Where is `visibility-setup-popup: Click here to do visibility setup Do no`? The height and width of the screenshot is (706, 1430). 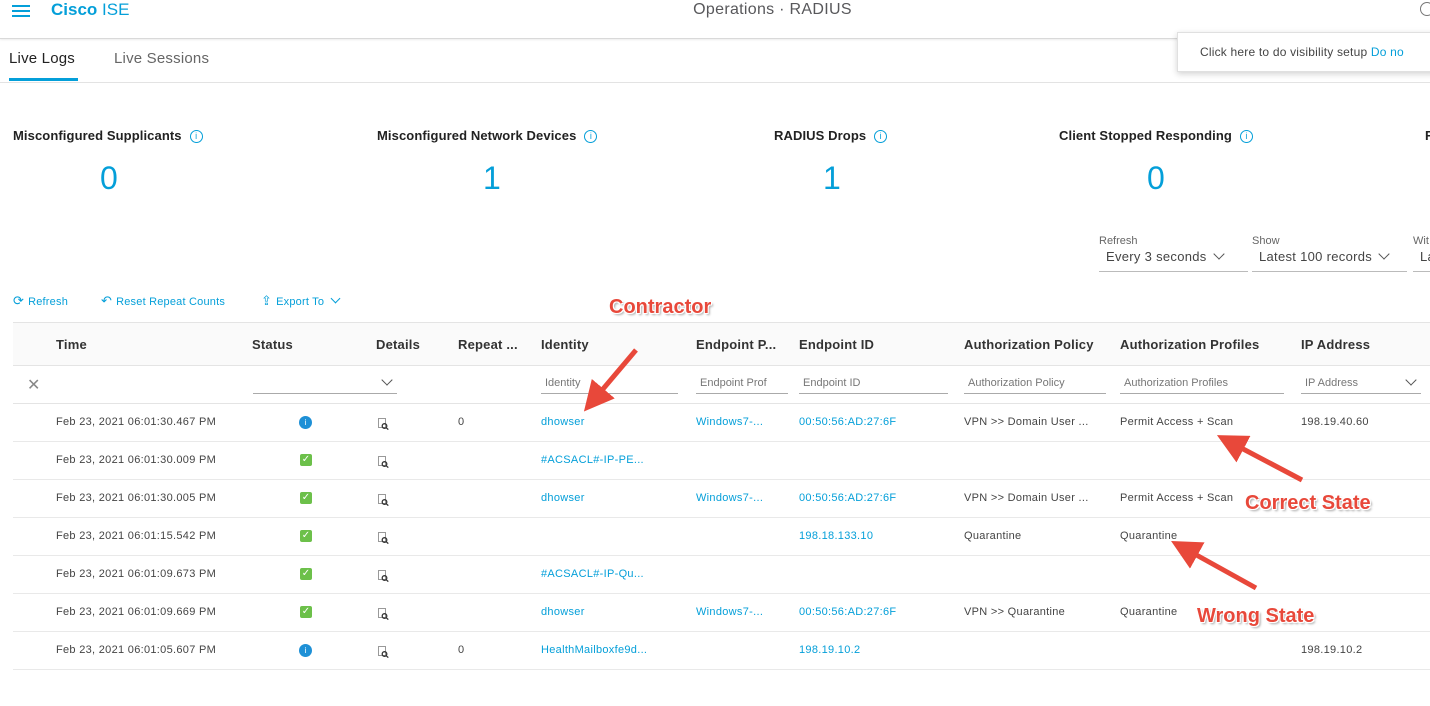
visibility-setup-popup: Click here to do visibility setup Do no is located at coordinates (1303, 52).